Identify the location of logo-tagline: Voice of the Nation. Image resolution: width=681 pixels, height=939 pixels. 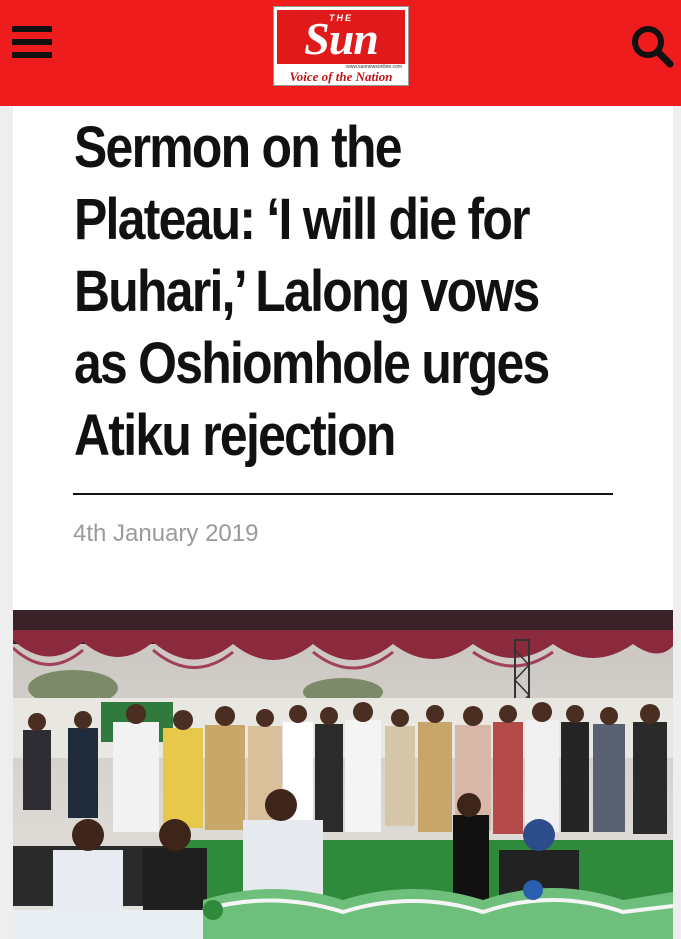
(341, 76).